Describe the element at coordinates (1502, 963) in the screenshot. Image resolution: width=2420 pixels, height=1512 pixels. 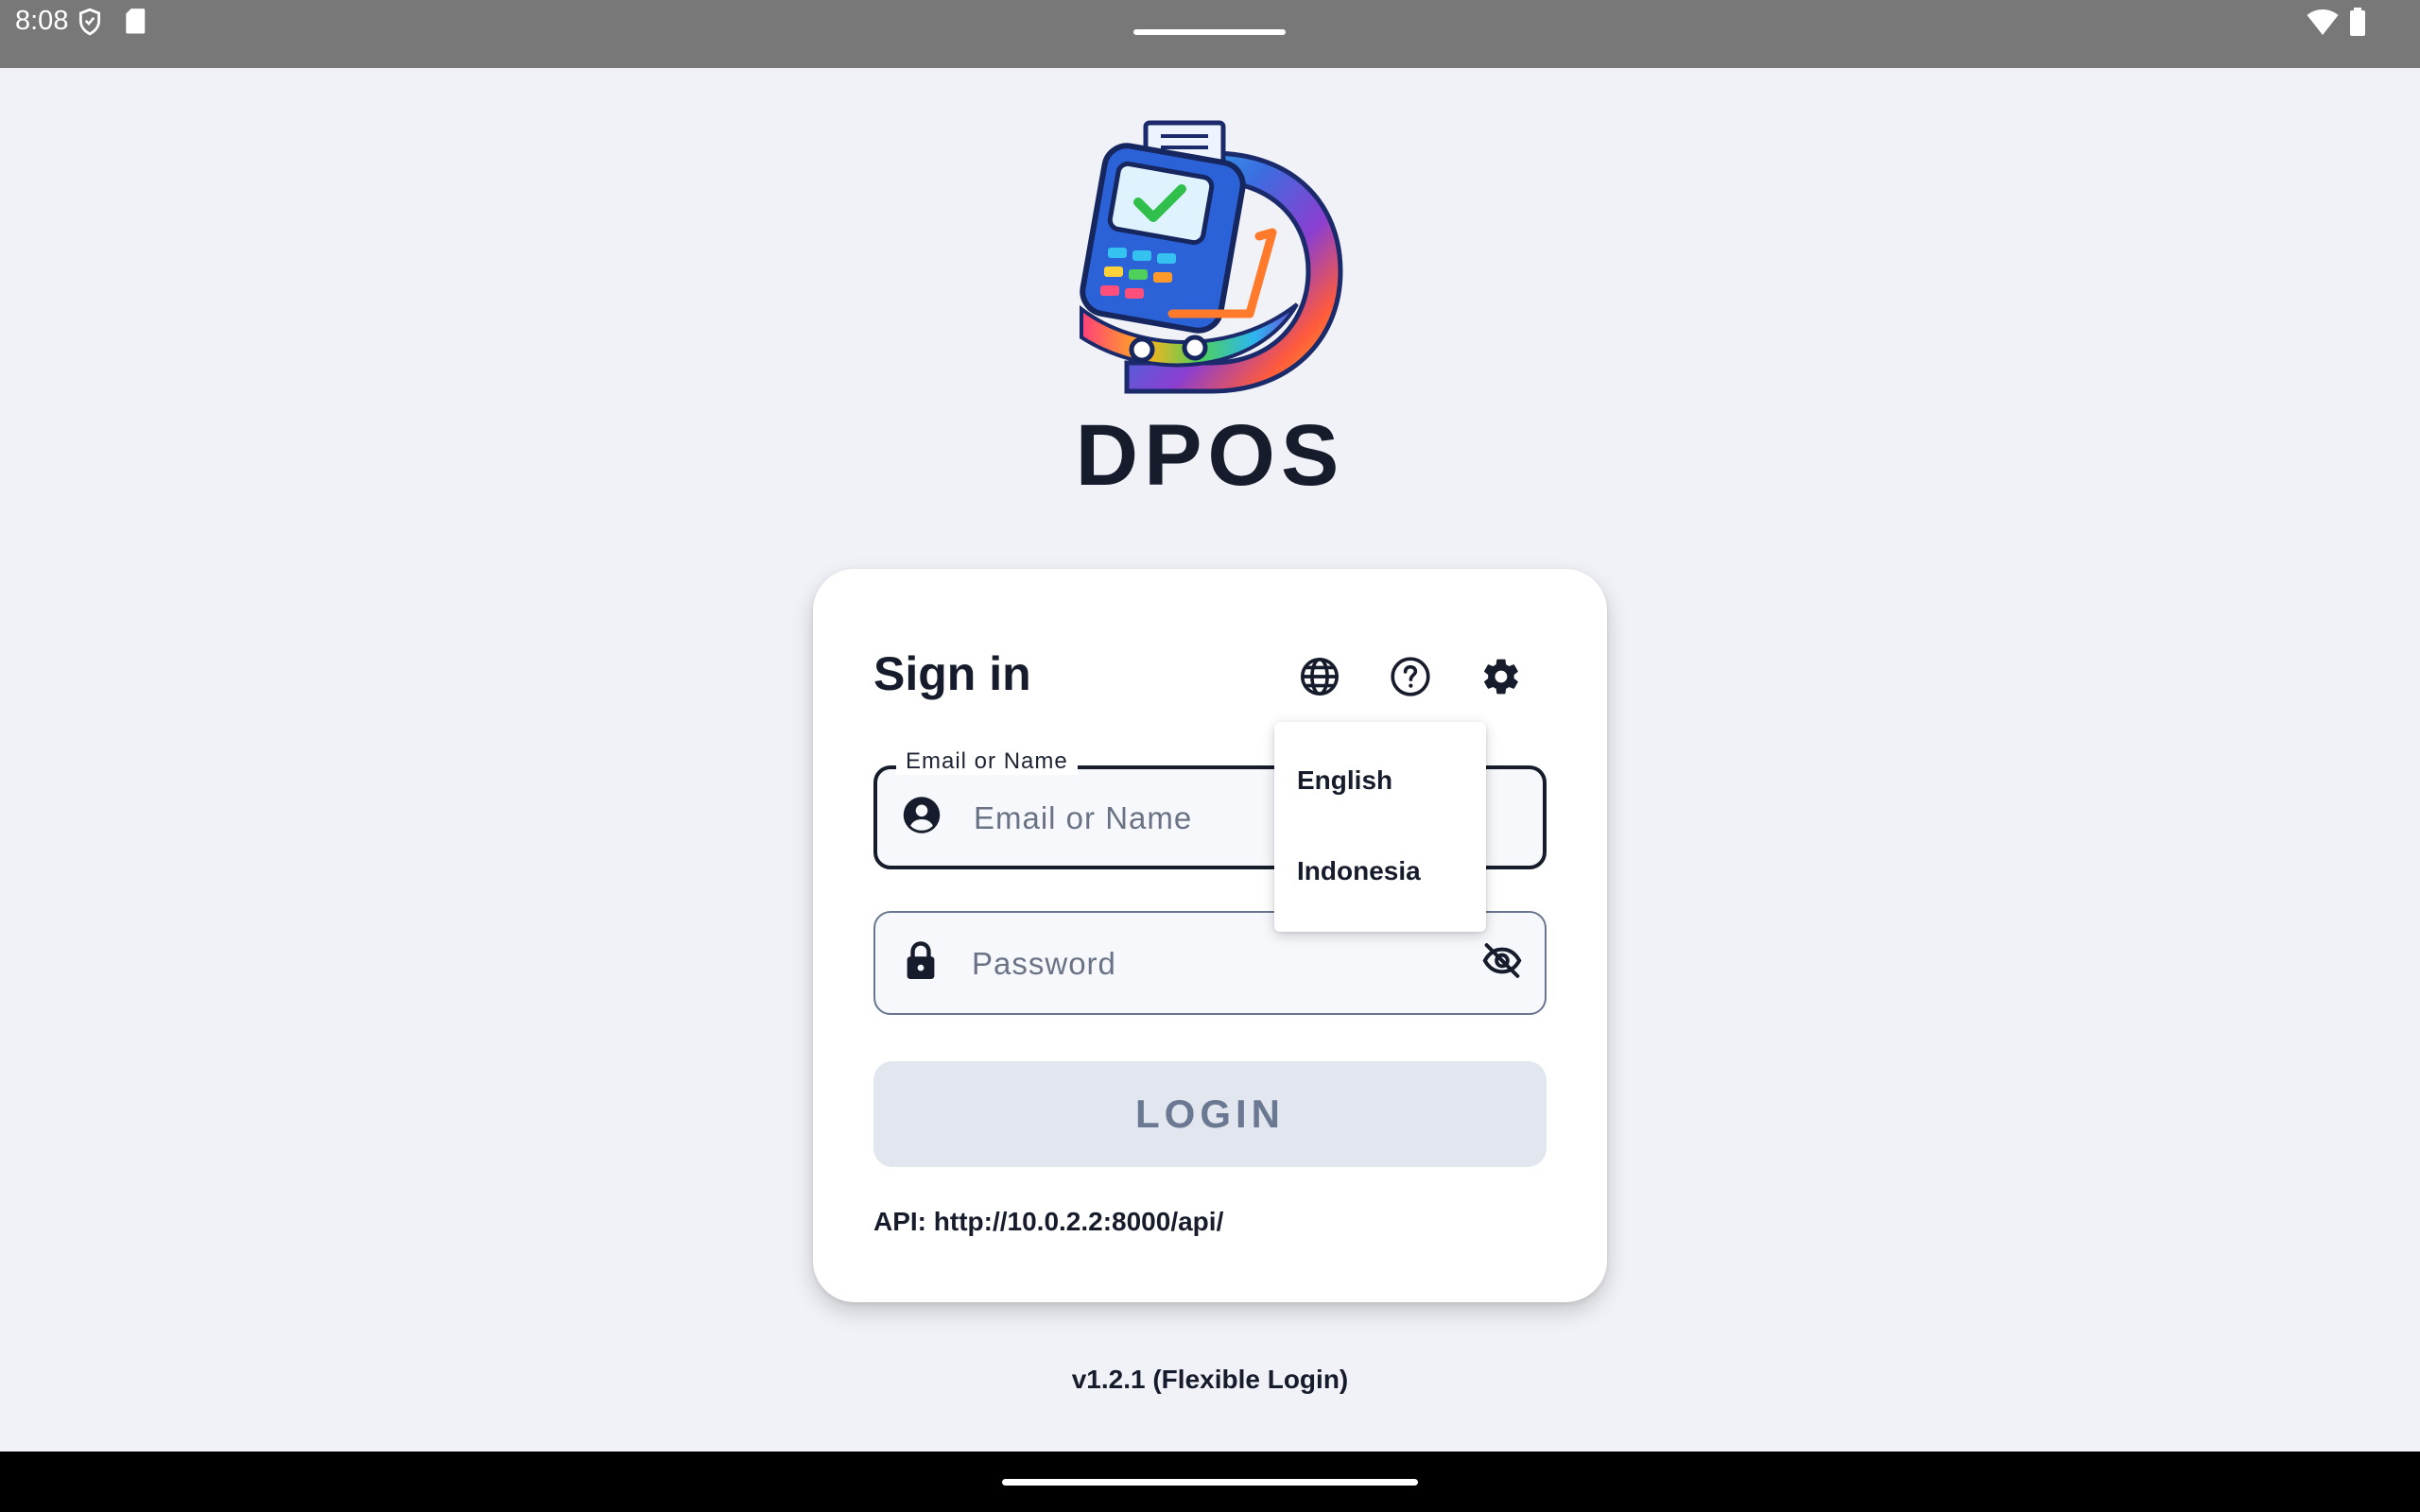
I see `visibility-off-icon` at that location.